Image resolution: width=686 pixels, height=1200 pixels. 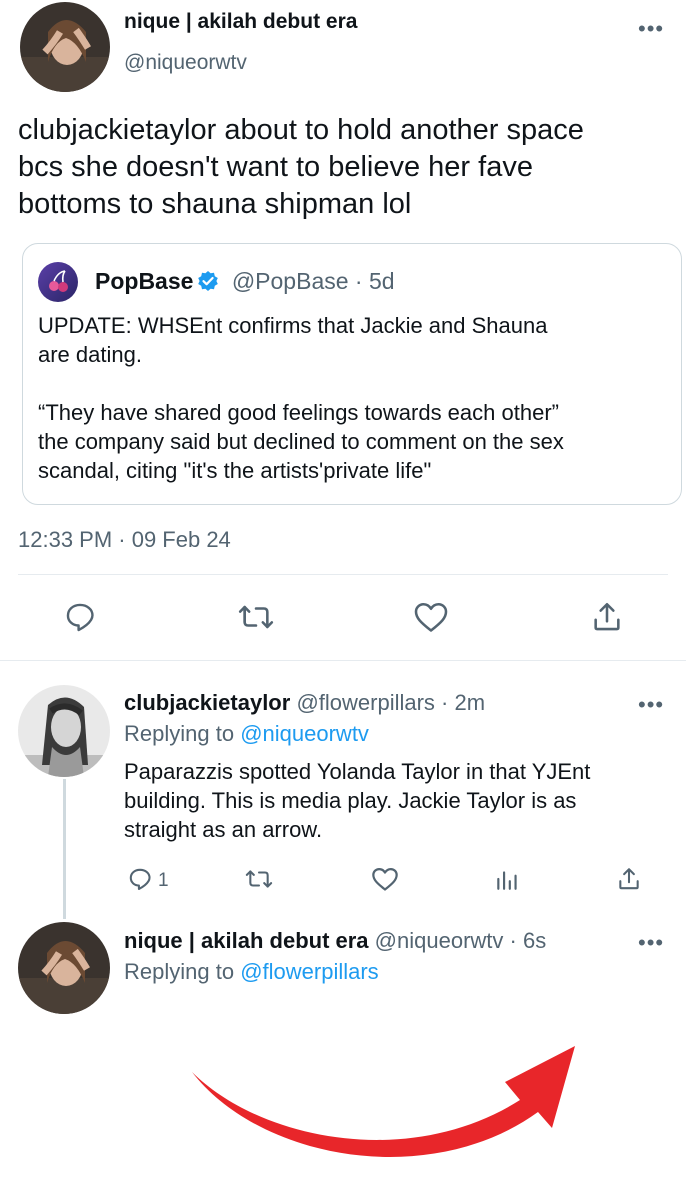 I want to click on verified-badge-icon, so click(x=208, y=284).